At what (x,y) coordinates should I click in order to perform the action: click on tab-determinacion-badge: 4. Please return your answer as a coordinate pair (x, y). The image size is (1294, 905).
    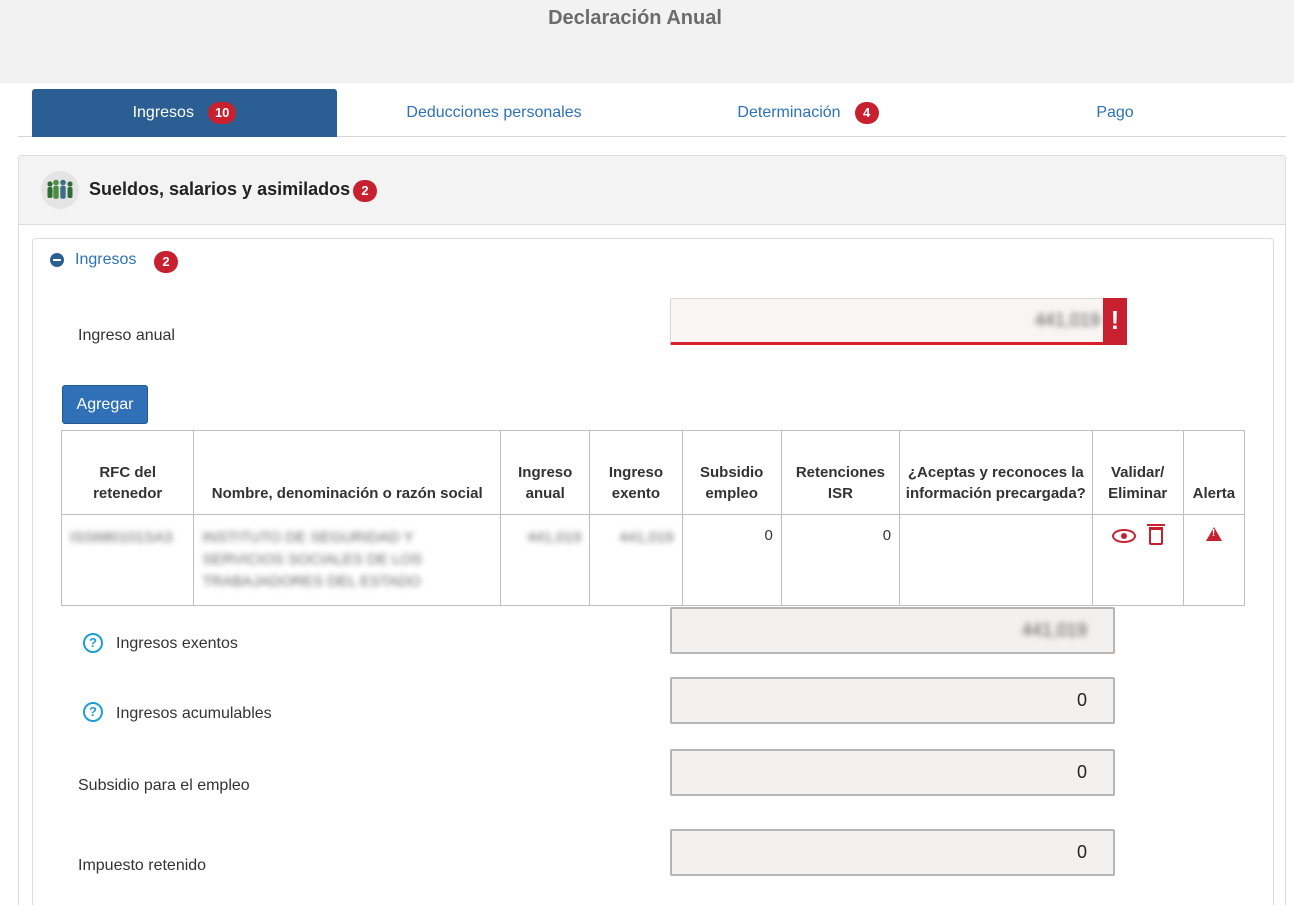
    Looking at the image, I should click on (866, 113).